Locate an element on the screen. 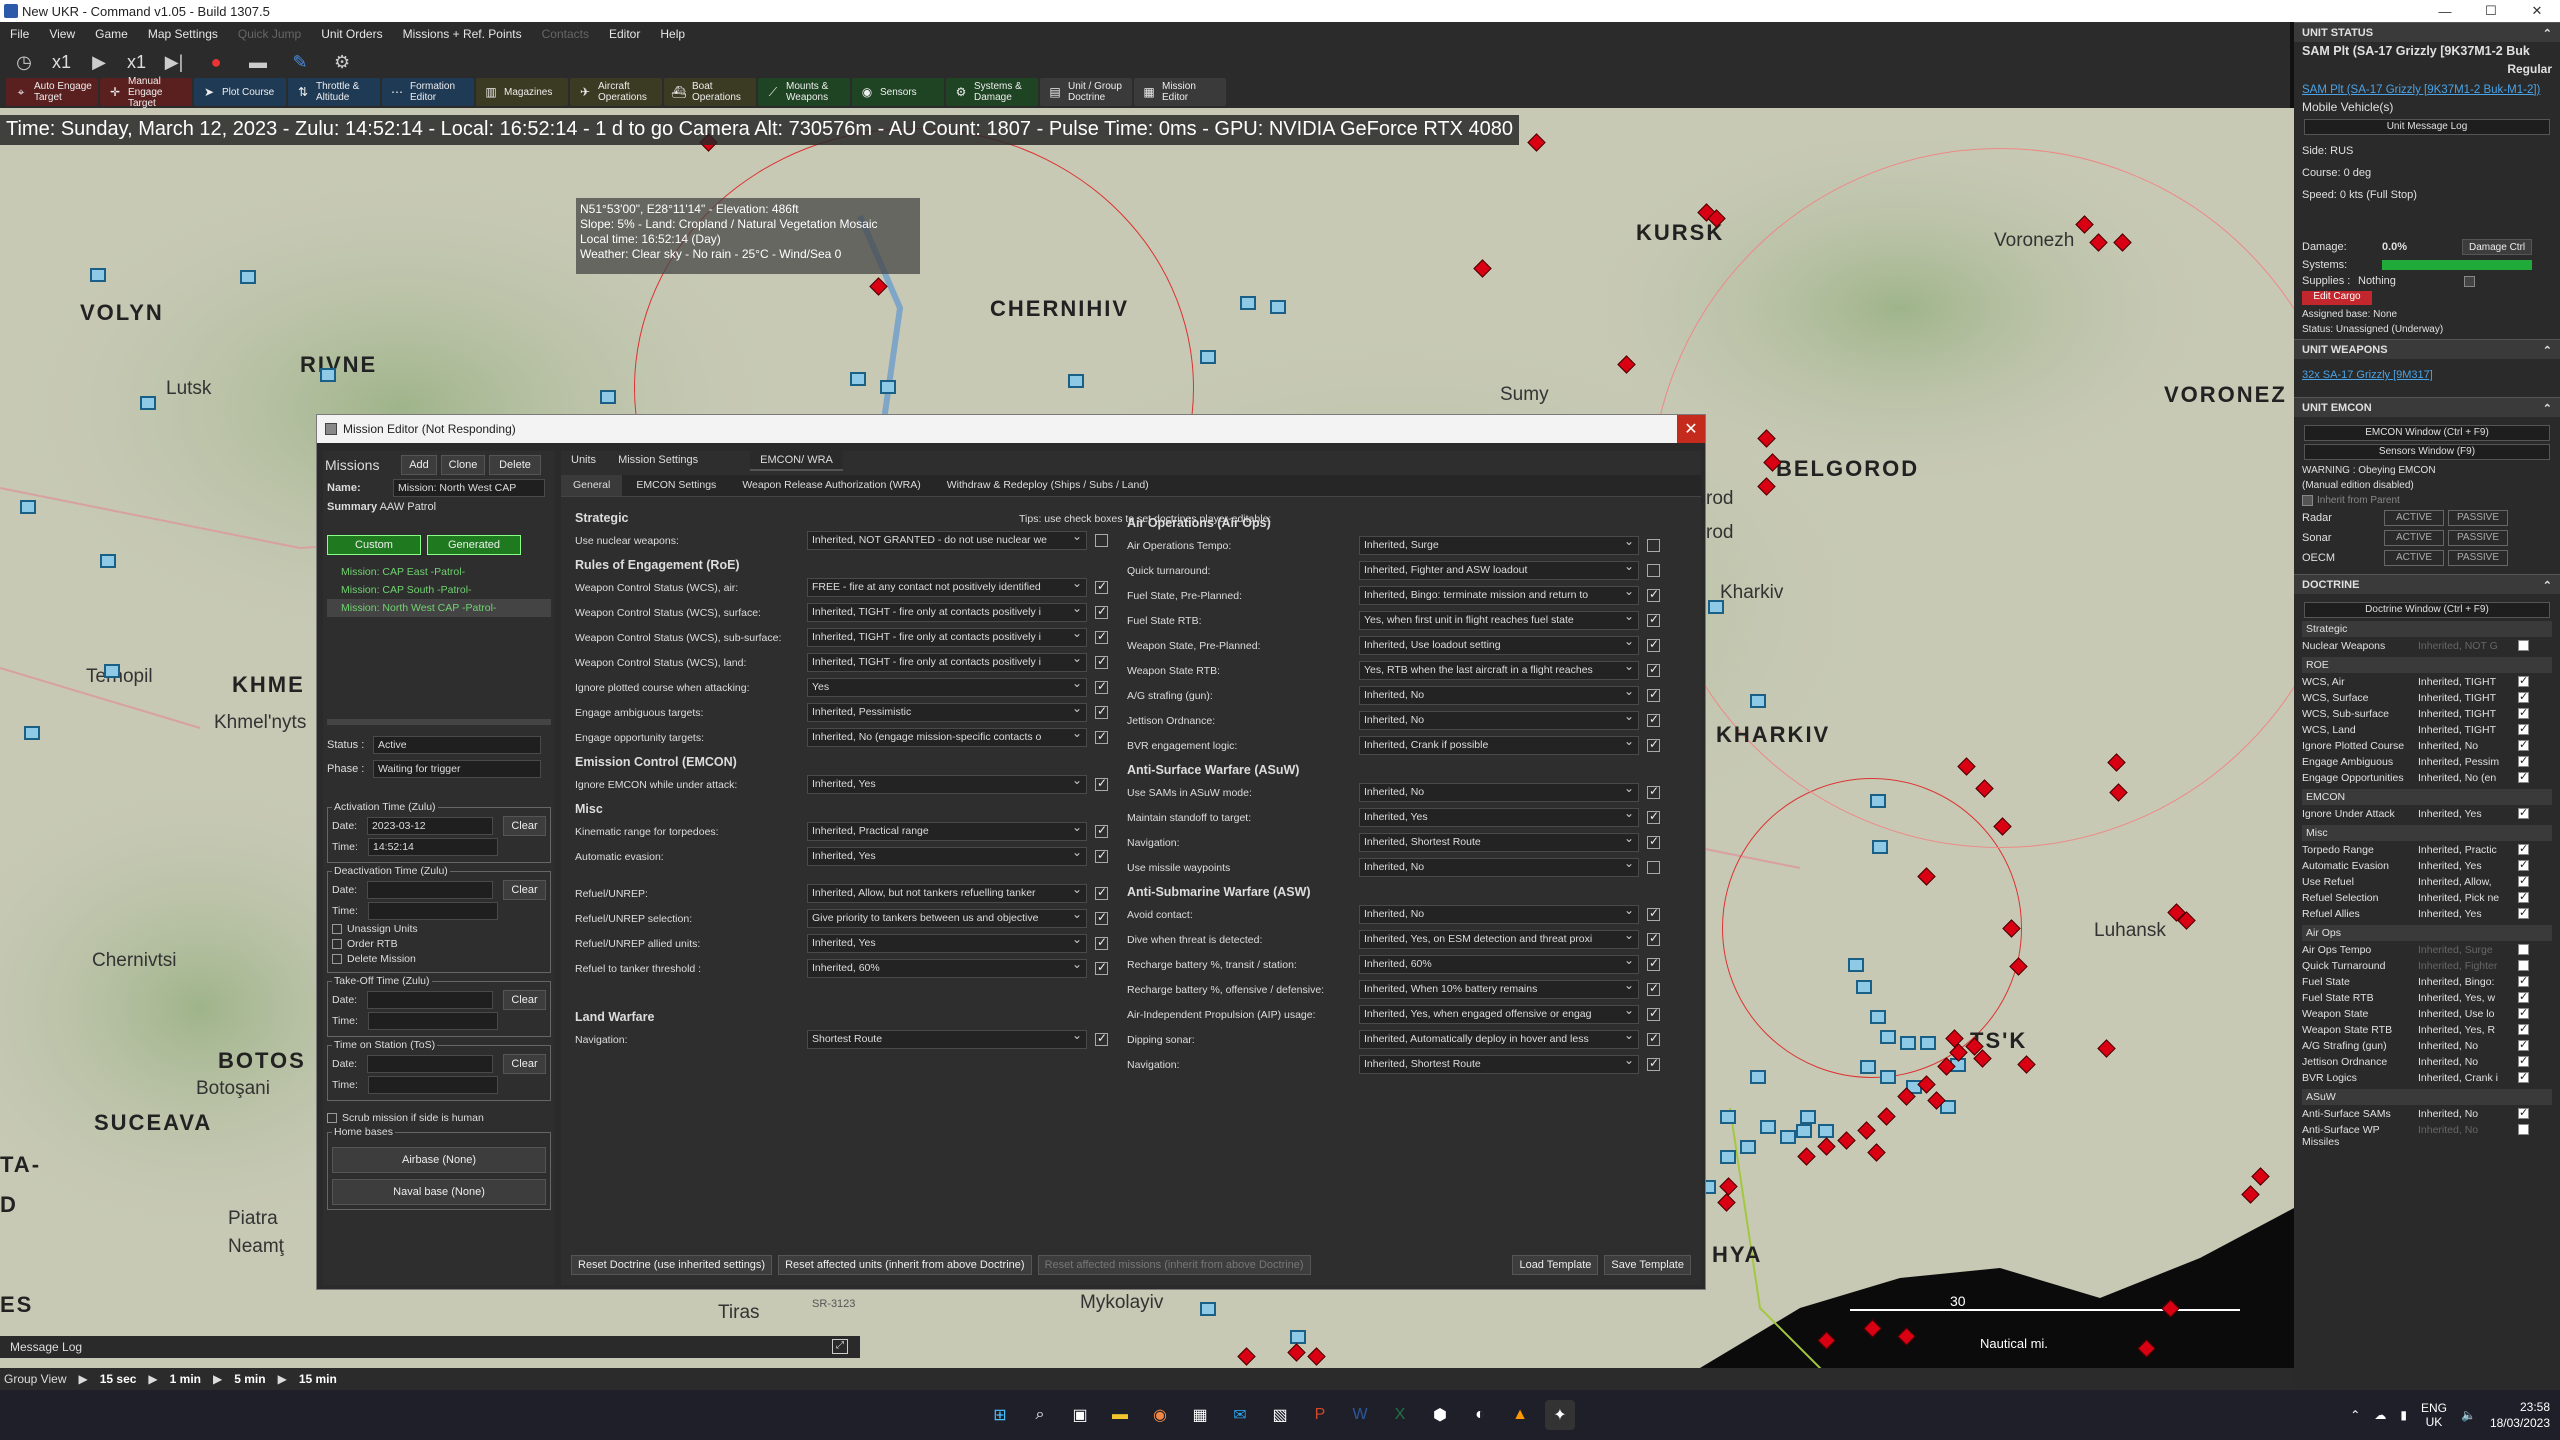  add-mission-button: Add is located at coordinates (419, 465).